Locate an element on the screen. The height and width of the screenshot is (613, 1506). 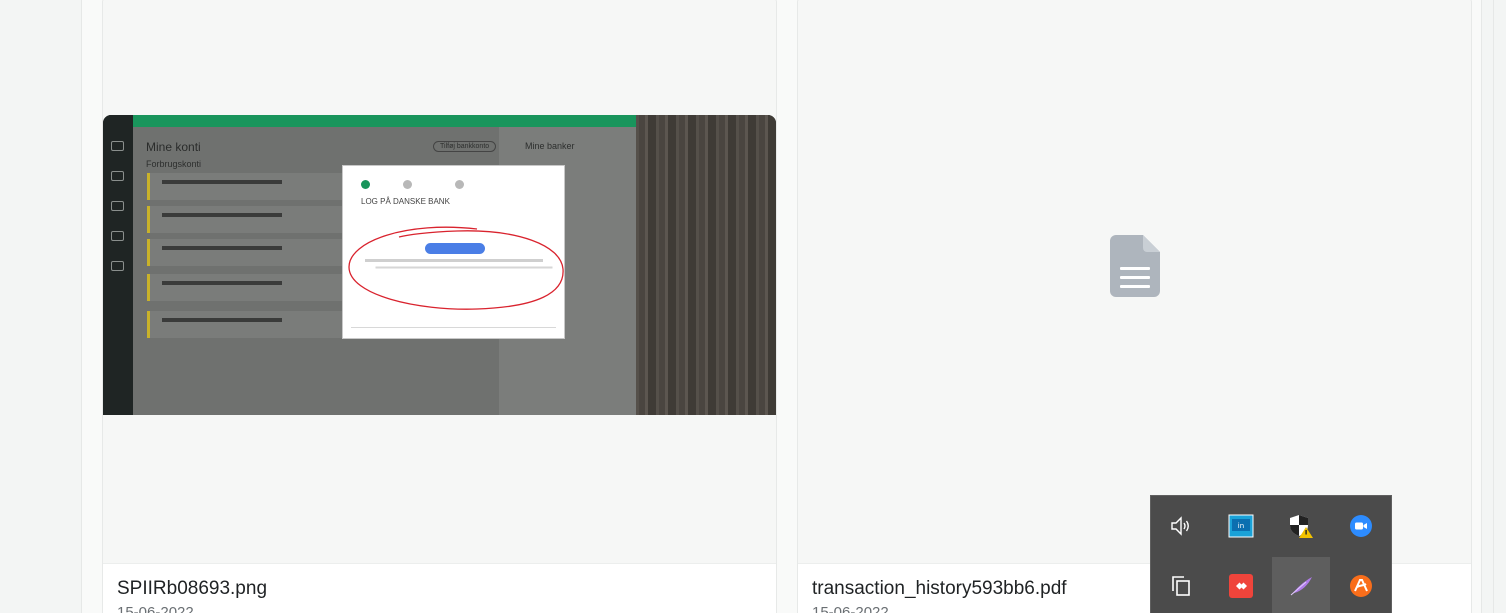
svg-text: in is located at coordinates (1241, 526).